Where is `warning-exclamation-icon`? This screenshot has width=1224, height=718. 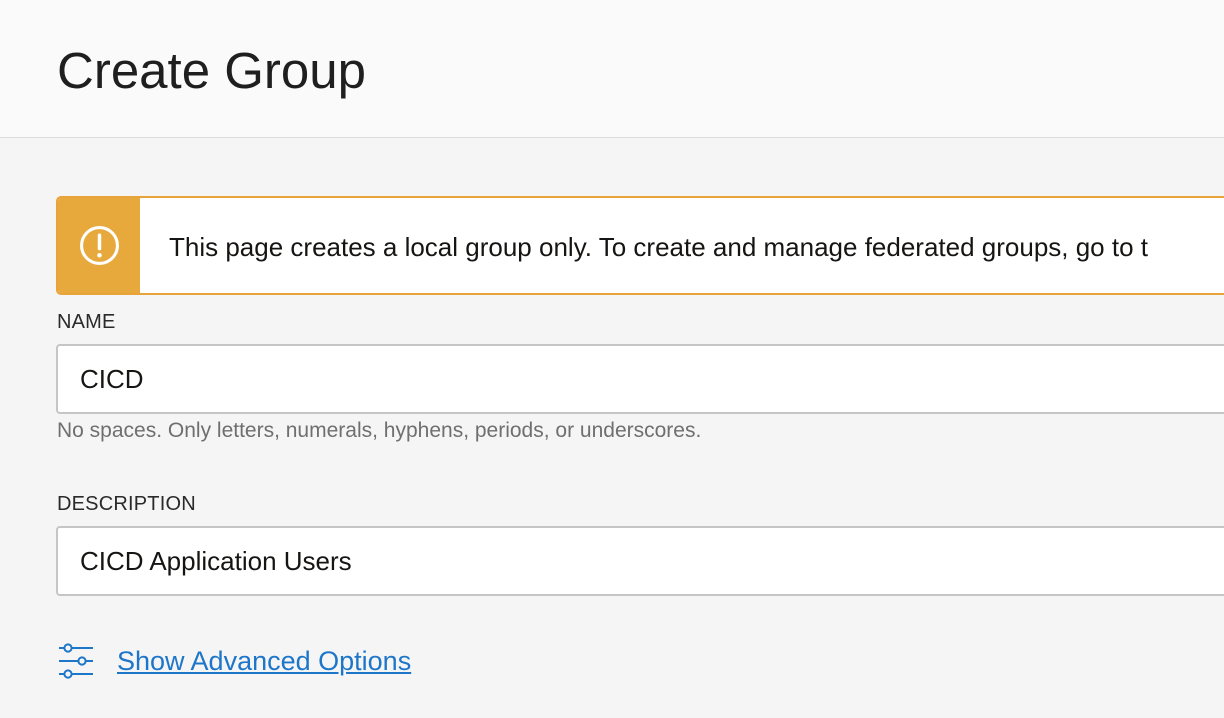 warning-exclamation-icon is located at coordinates (99, 245).